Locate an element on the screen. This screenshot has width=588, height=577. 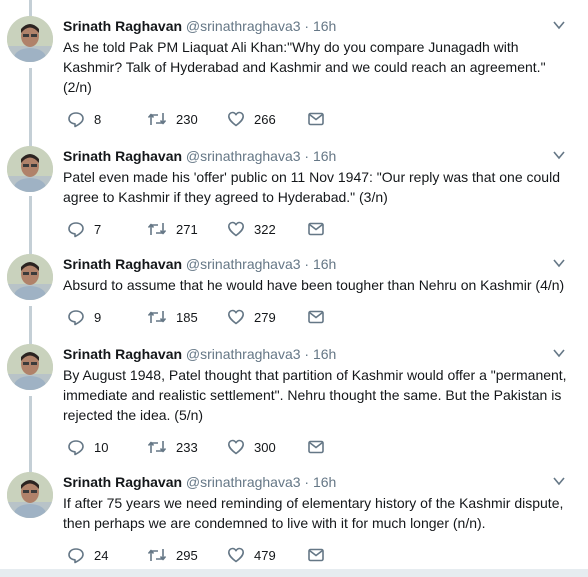
retweet-button: 271 is located at coordinates (172, 229).